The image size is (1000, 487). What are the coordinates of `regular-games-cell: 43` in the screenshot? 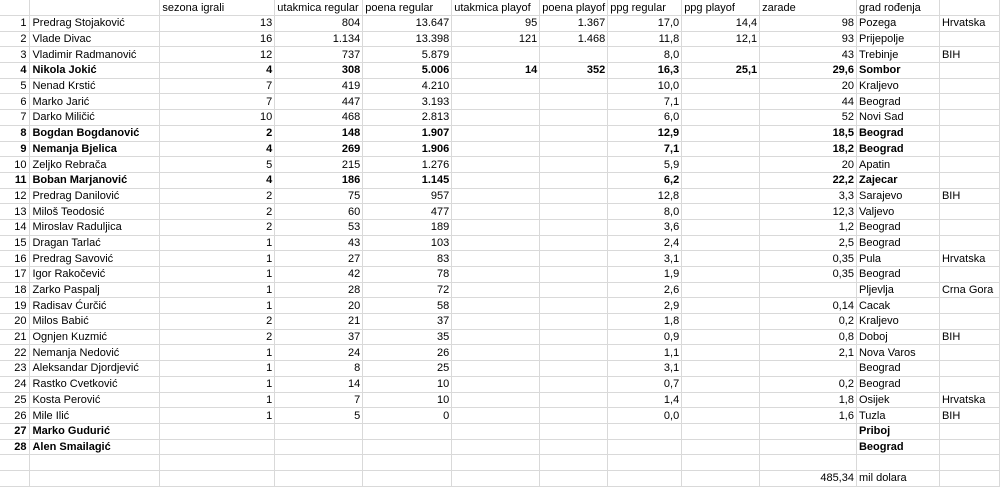 It's located at (319, 243).